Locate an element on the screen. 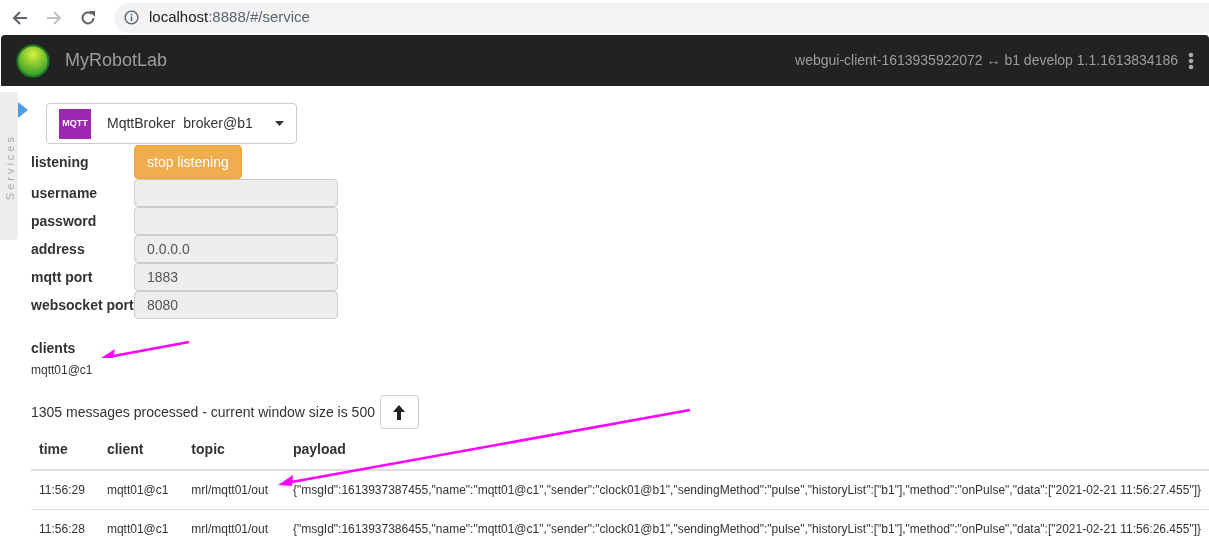  field-label: websocket port is located at coordinates (82, 305).